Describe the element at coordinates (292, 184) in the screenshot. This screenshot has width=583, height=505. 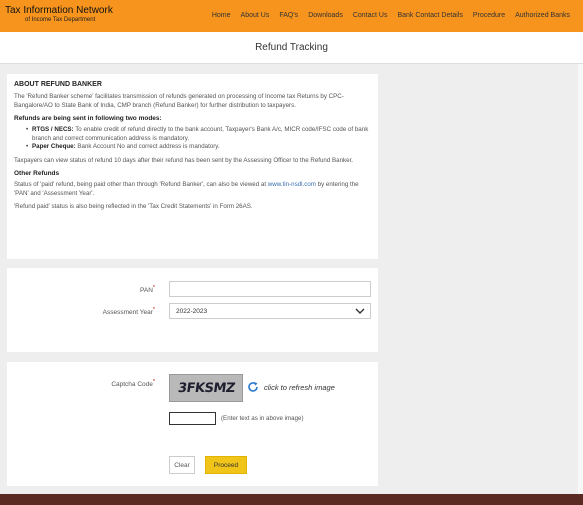
I see `tin-nsdl-link: www.tin-nsdl.com` at that location.